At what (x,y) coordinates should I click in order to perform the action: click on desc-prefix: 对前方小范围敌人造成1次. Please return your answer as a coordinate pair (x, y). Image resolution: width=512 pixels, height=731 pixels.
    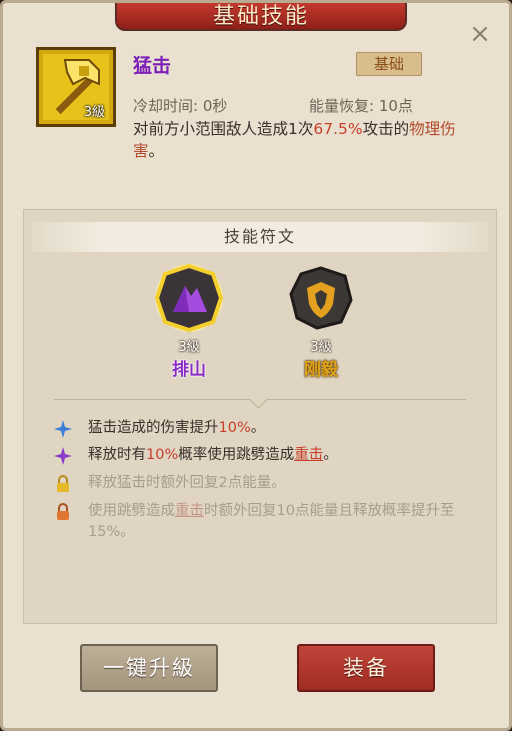
    Looking at the image, I should click on (223, 129).